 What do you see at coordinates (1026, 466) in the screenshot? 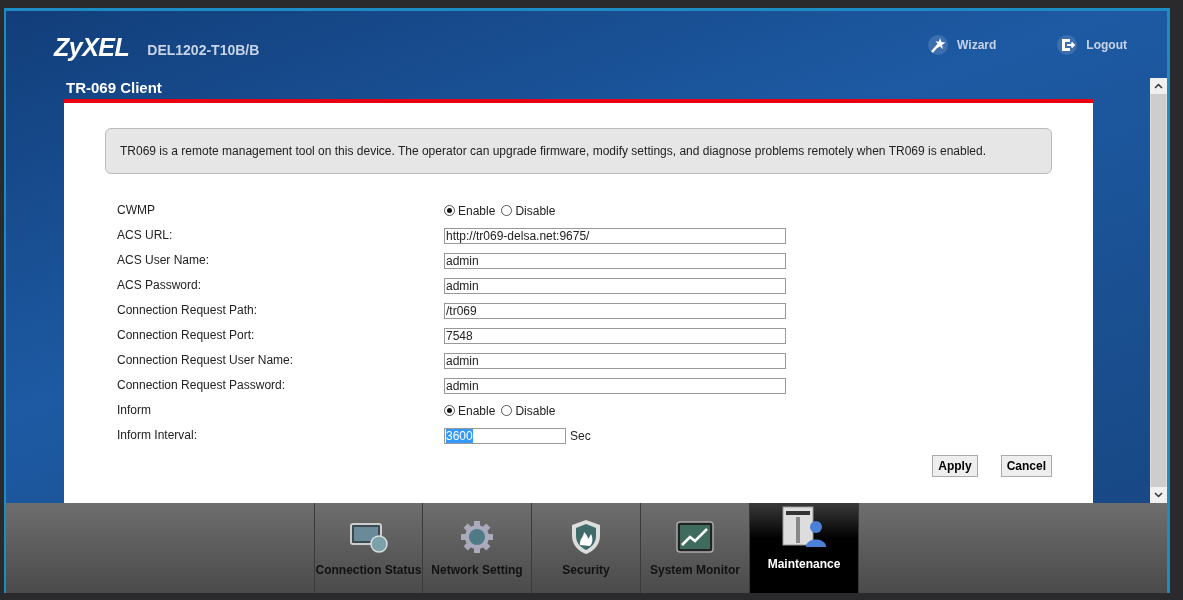
I see `cancel-button: Cancel` at bounding box center [1026, 466].